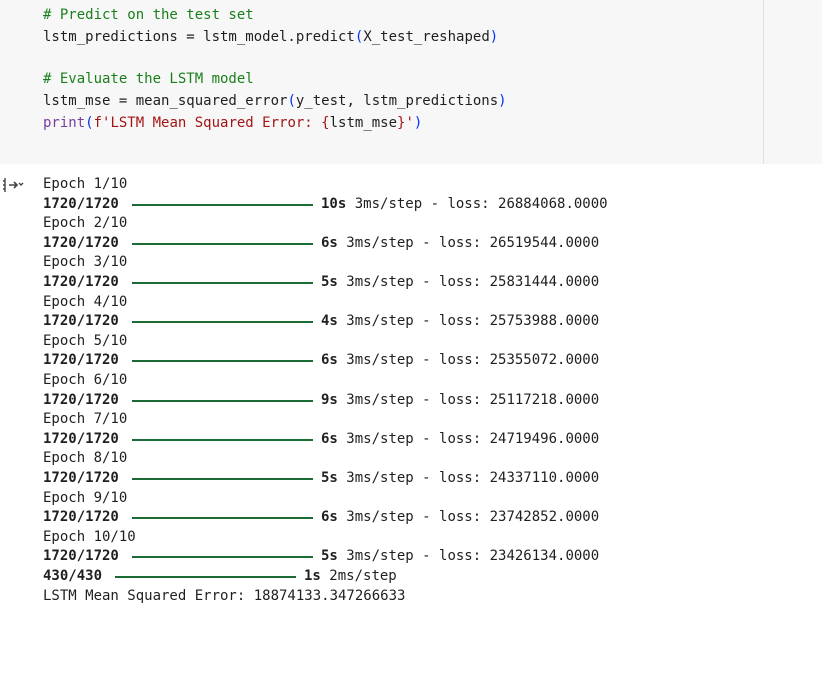 The height and width of the screenshot is (678, 822). What do you see at coordinates (409, 123) in the screenshot?
I see `code-string: '` at bounding box center [409, 123].